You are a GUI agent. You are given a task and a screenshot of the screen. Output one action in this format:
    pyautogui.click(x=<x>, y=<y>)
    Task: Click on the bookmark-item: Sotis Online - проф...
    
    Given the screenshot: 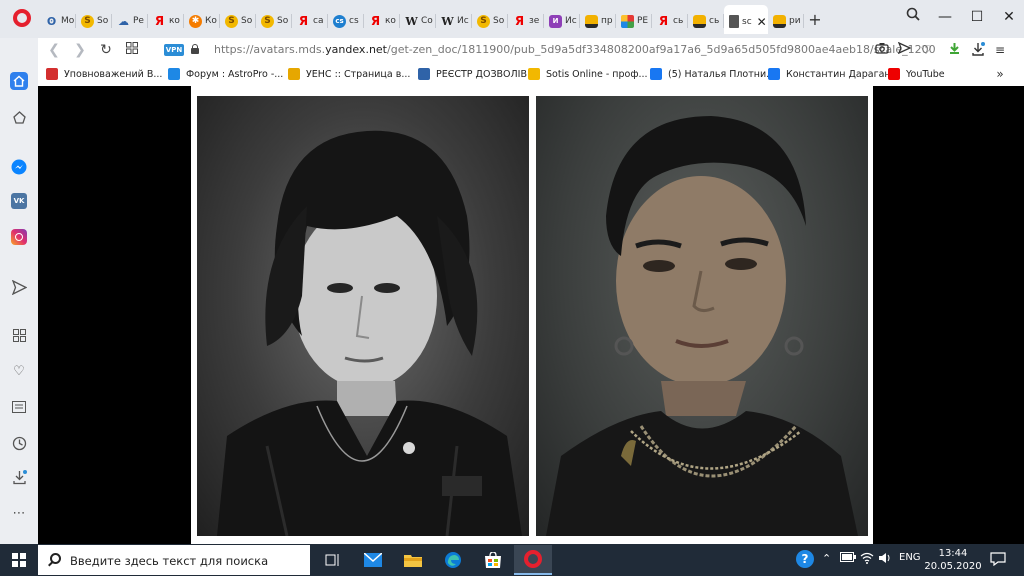 What is the action you would take?
    pyautogui.click(x=588, y=74)
    